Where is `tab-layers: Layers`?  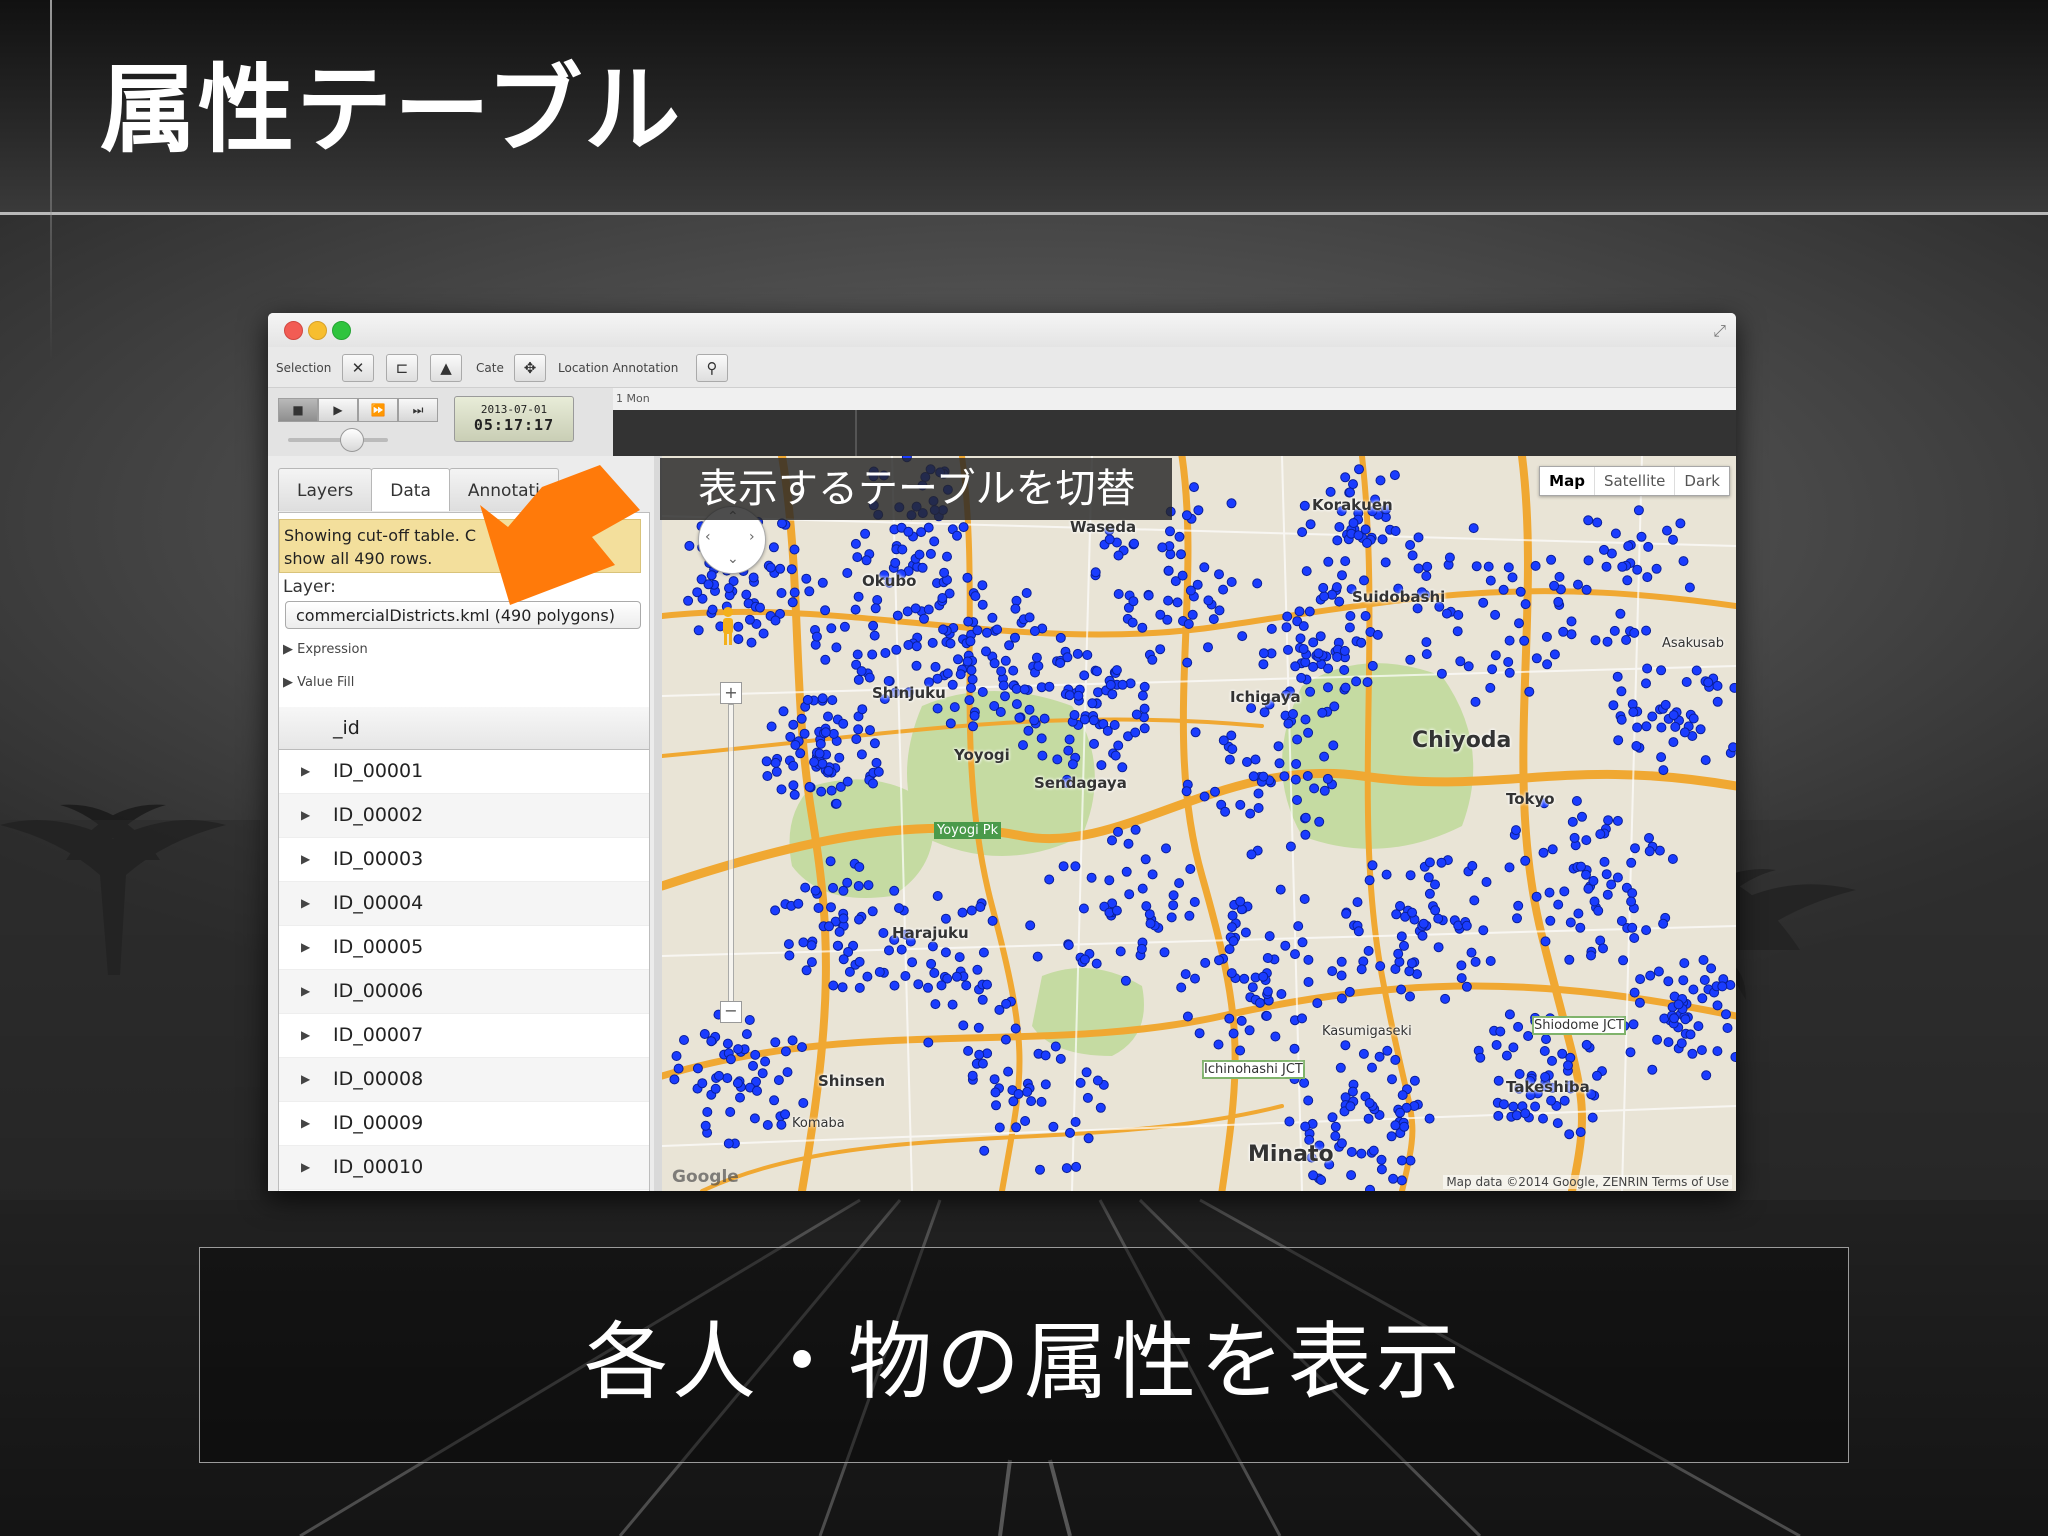
tab-layers: Layers is located at coordinates (325, 489).